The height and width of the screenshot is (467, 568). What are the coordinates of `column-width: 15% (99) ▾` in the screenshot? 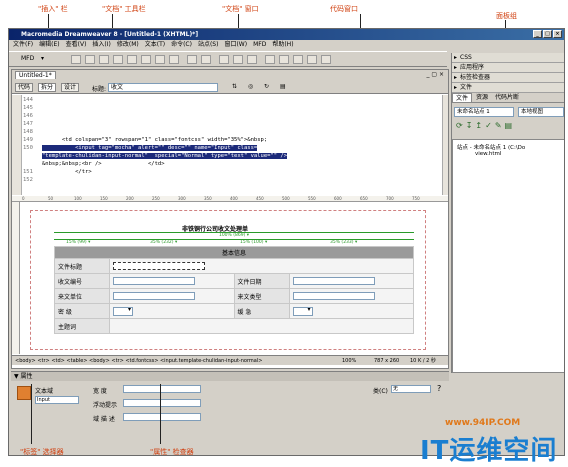 It's located at (78, 242).